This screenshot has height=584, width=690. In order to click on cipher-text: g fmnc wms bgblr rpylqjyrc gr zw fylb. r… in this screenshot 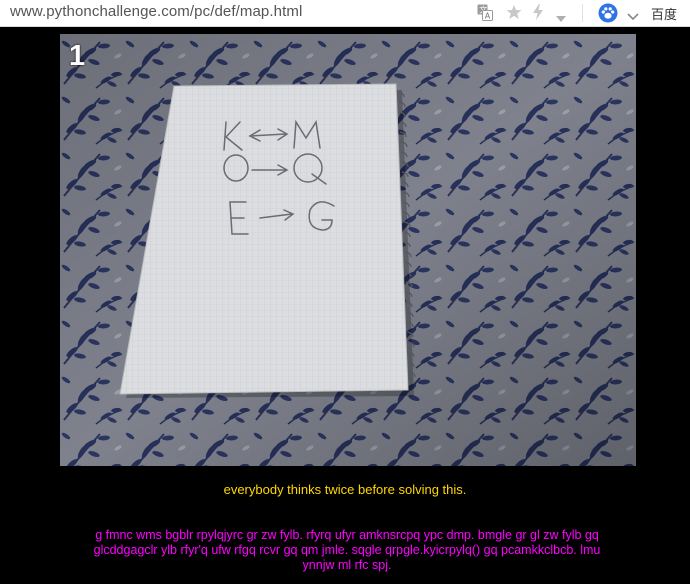, I will do `click(347, 550)`.